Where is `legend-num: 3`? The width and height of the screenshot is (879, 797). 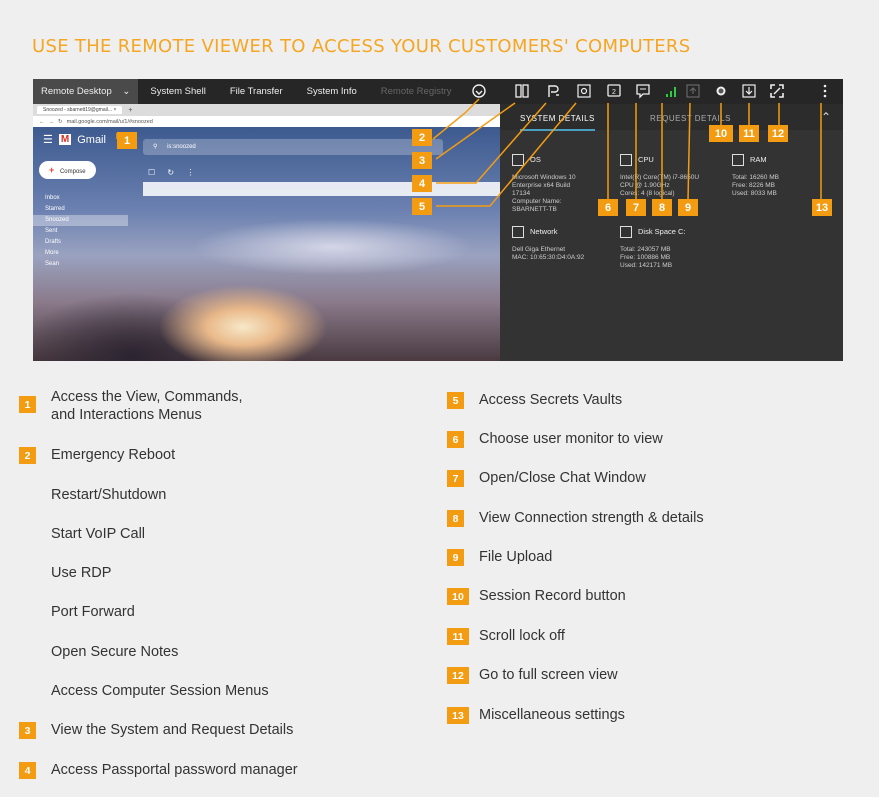 legend-num: 3 is located at coordinates (27, 730).